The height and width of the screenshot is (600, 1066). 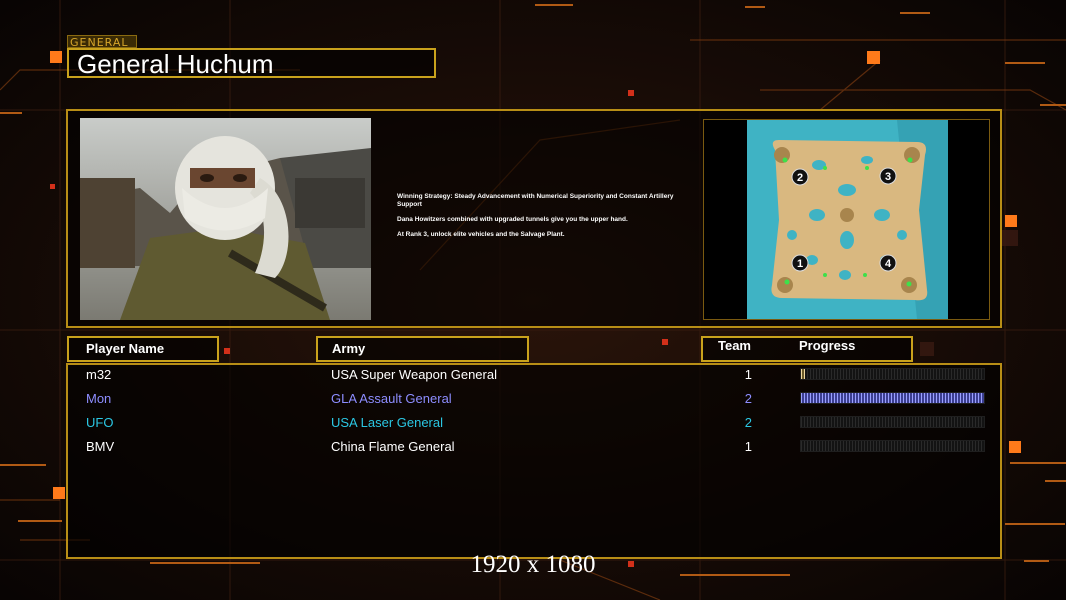 What do you see at coordinates (100, 446) in the screenshot?
I see `player-name: BMV` at bounding box center [100, 446].